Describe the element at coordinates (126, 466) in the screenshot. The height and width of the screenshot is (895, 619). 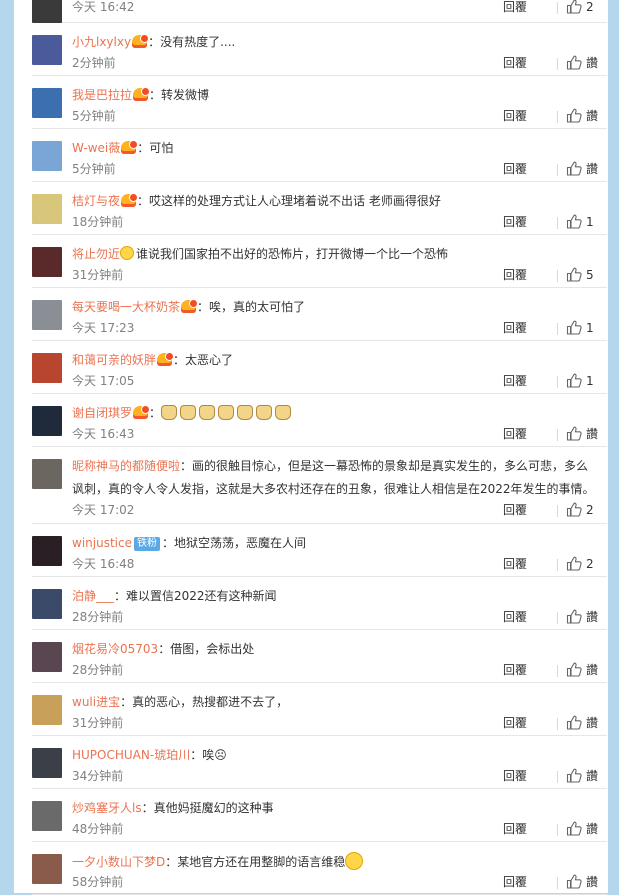
I see `username-link: 昵称神马的都随便啦` at that location.